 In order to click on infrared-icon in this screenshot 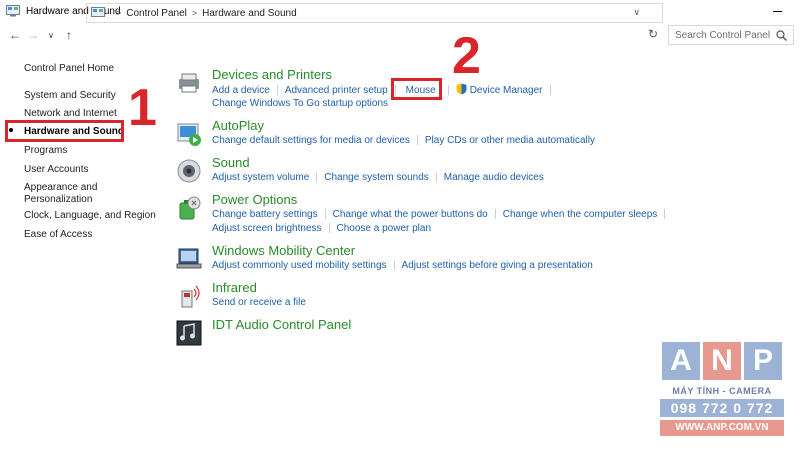, I will do `click(190, 296)`.